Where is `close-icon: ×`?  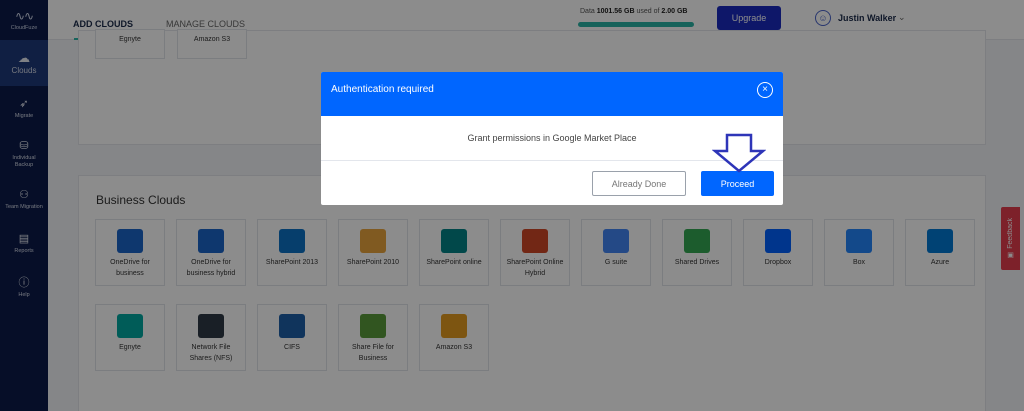
close-icon: × is located at coordinates (765, 90).